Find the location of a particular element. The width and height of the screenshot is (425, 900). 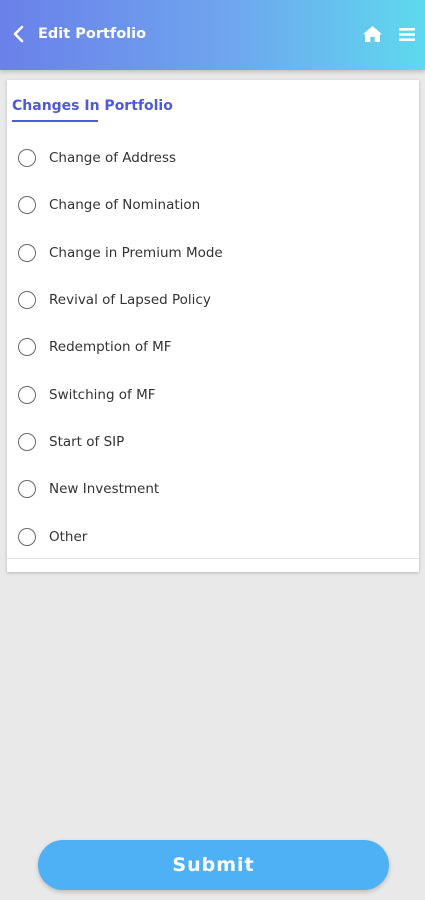

chevron-left-icon is located at coordinates (18, 34).